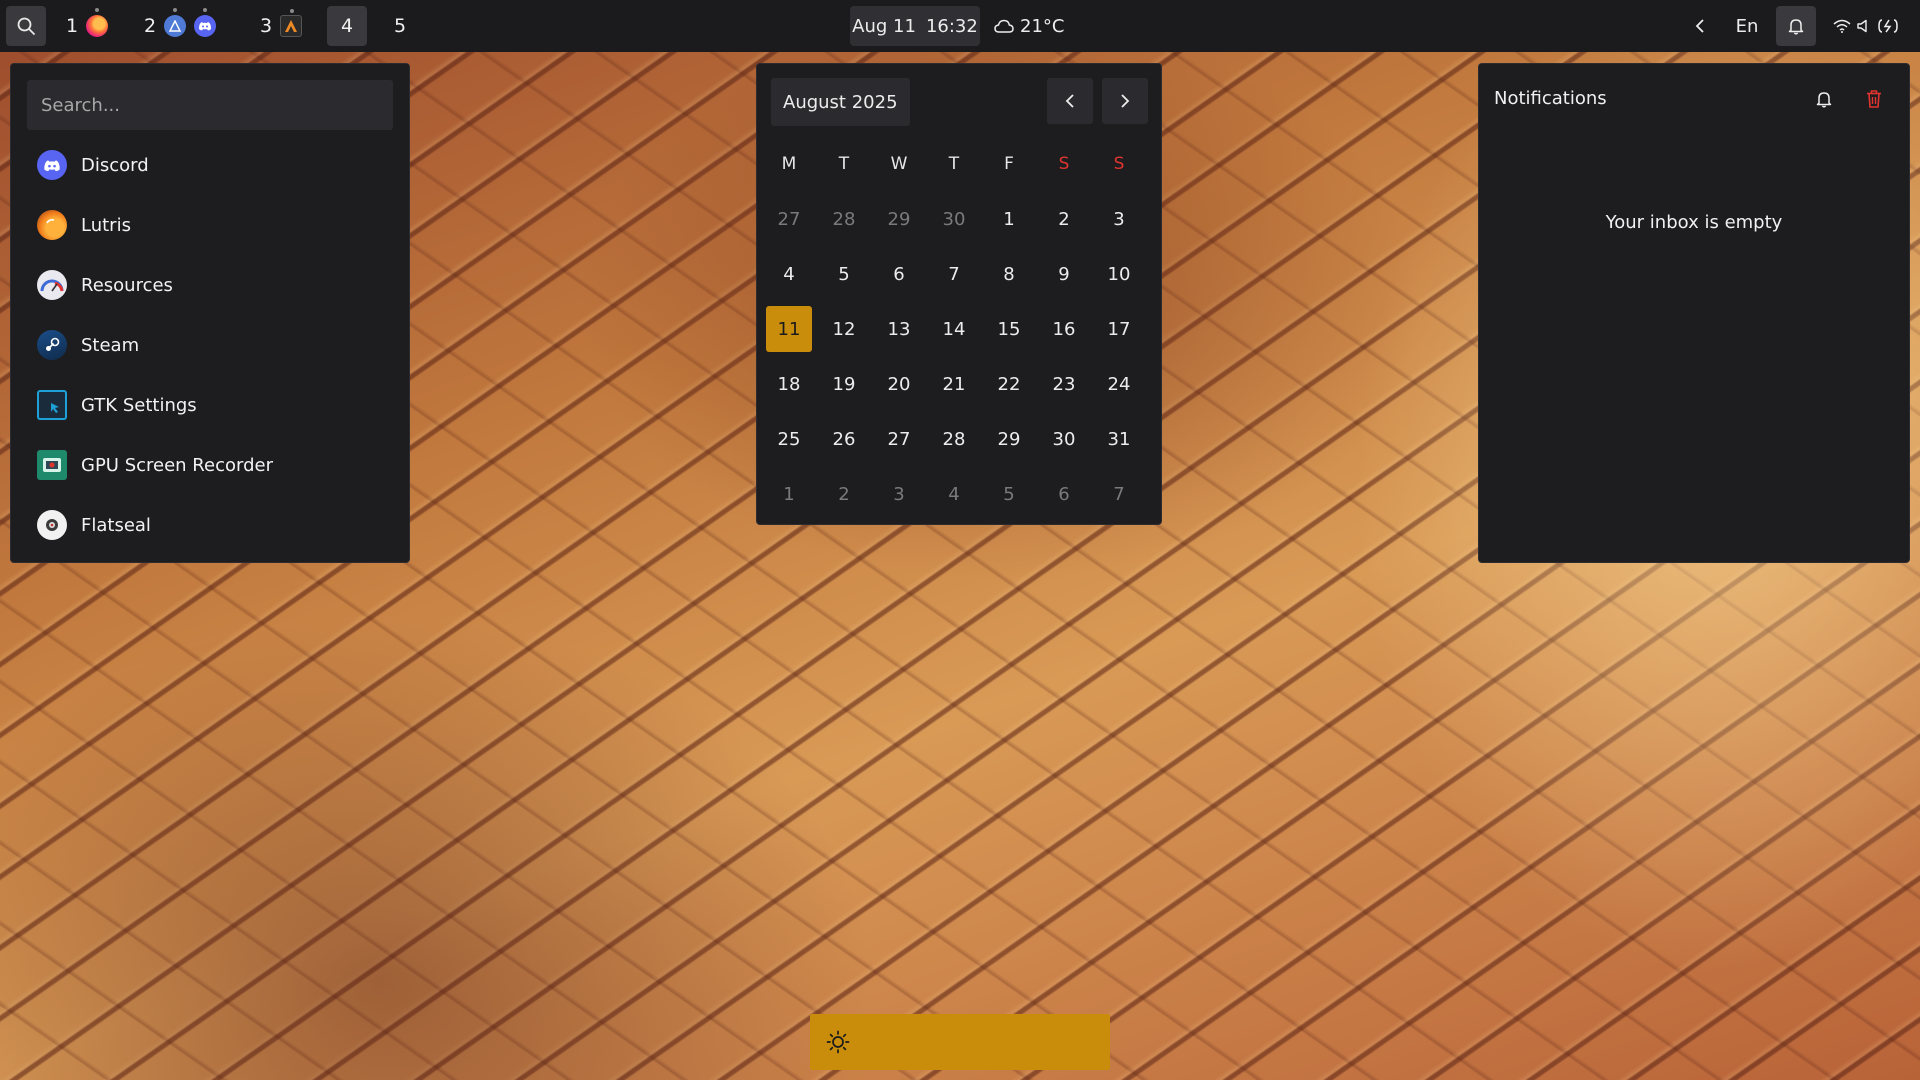  What do you see at coordinates (1119, 384) in the screenshot?
I see `calendar-day: 24` at bounding box center [1119, 384].